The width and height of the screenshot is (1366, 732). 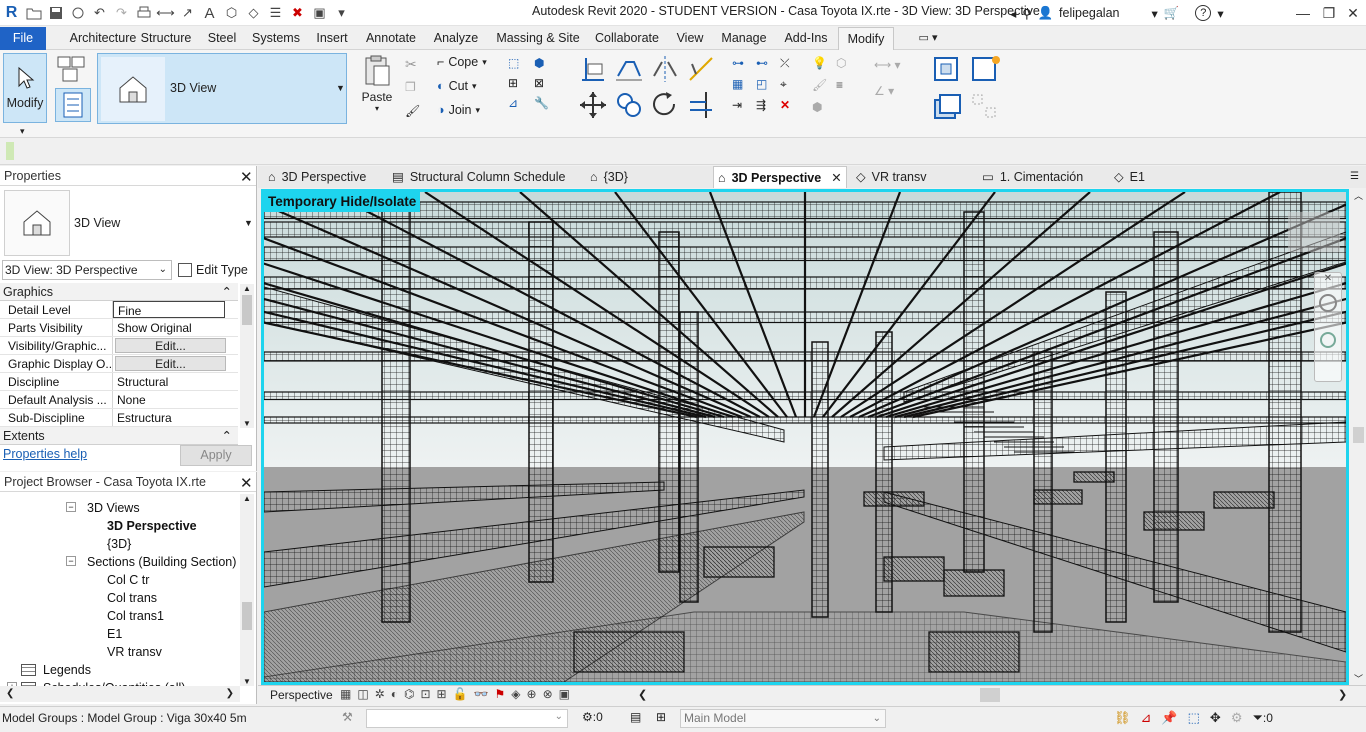 What do you see at coordinates (783, 718) in the screenshot?
I see `design-option-field: Main Model ⌄` at bounding box center [783, 718].